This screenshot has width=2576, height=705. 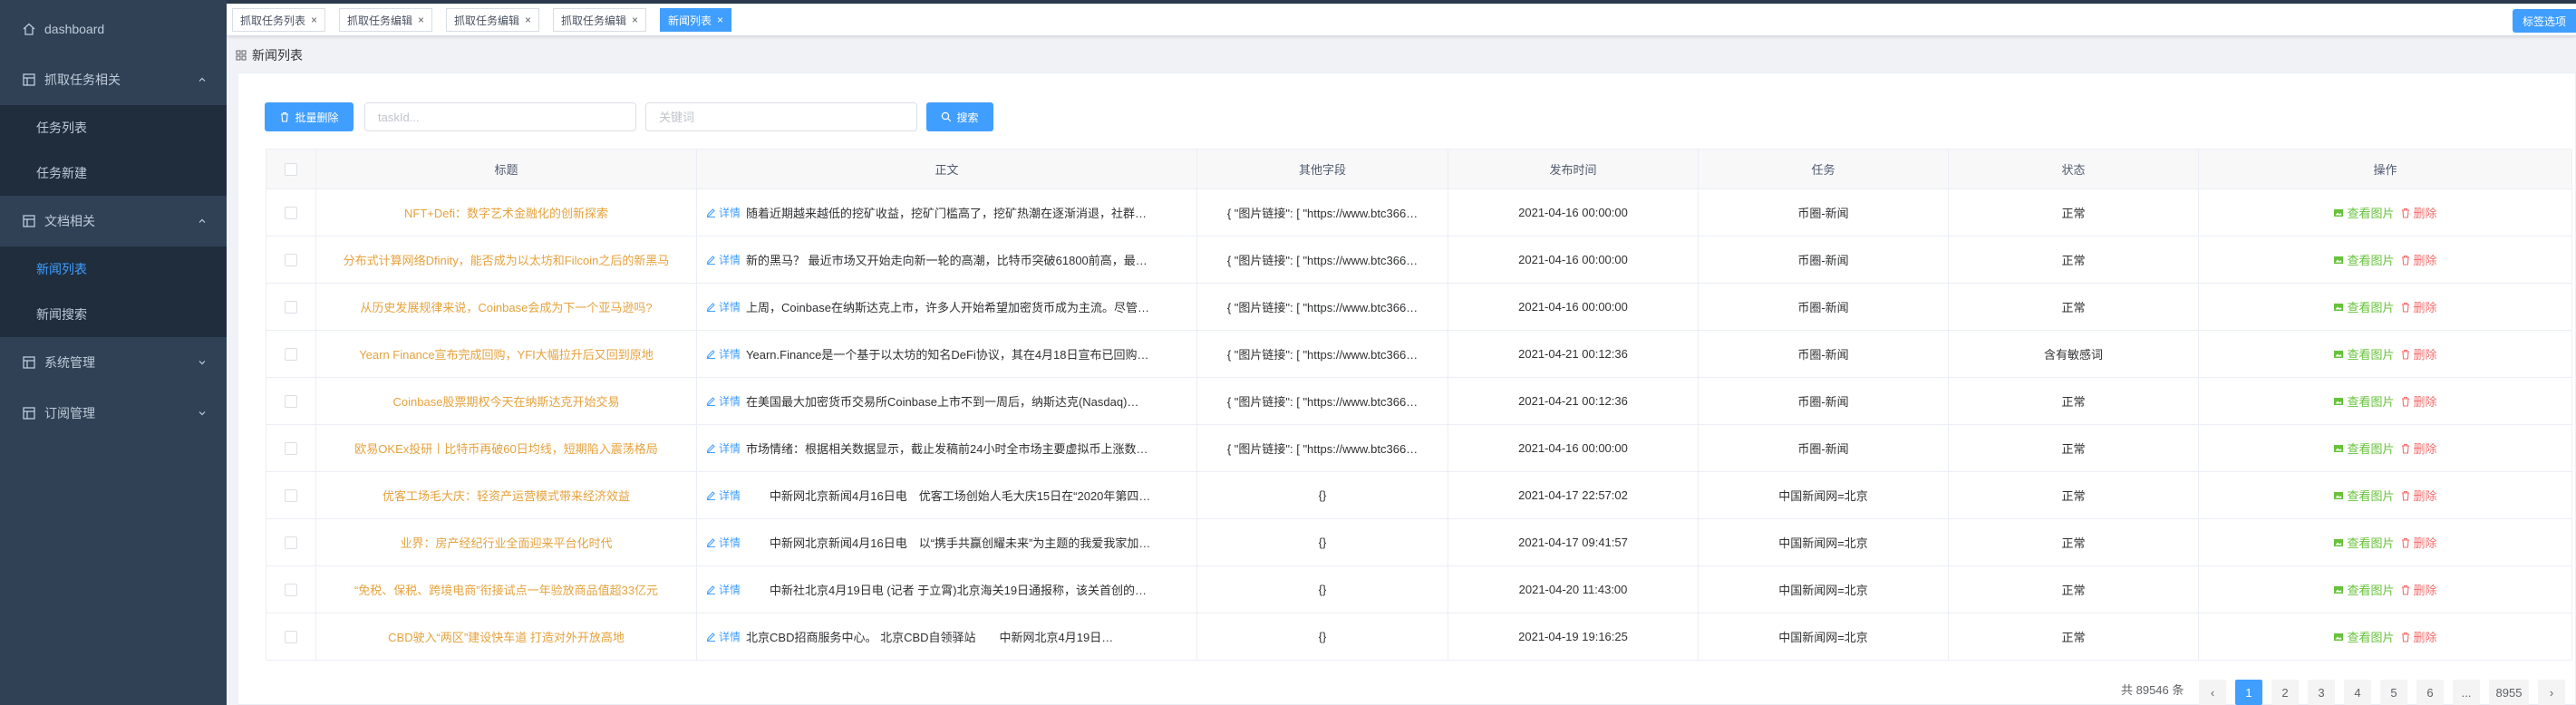 I want to click on search-label: 搜索, so click(x=967, y=117).